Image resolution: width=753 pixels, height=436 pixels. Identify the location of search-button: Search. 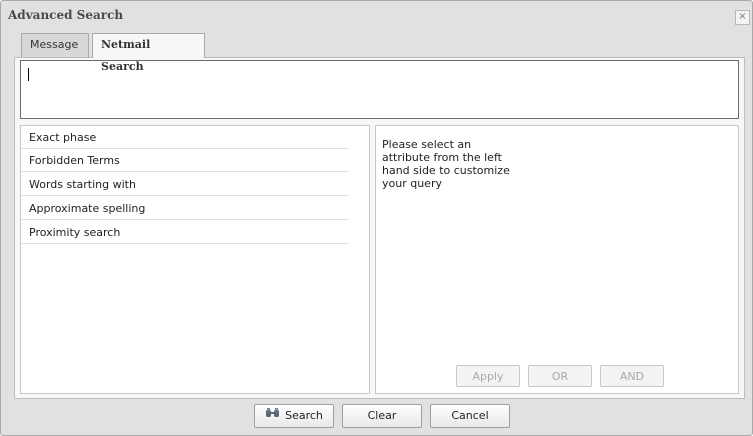
(294, 416).